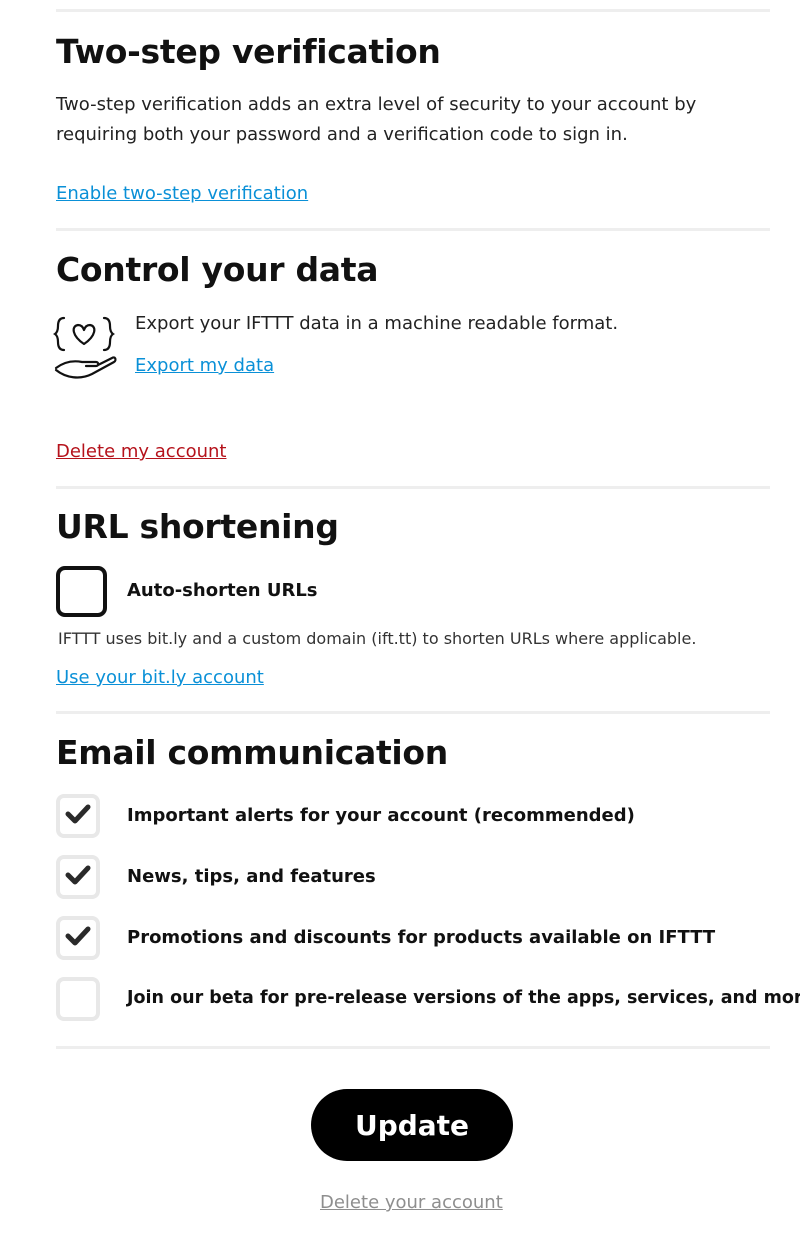 Image resolution: width=800 pixels, height=1248 pixels. Describe the element at coordinates (182, 193) in the screenshot. I see `enable-two-step-link: Enable two-step verification` at that location.